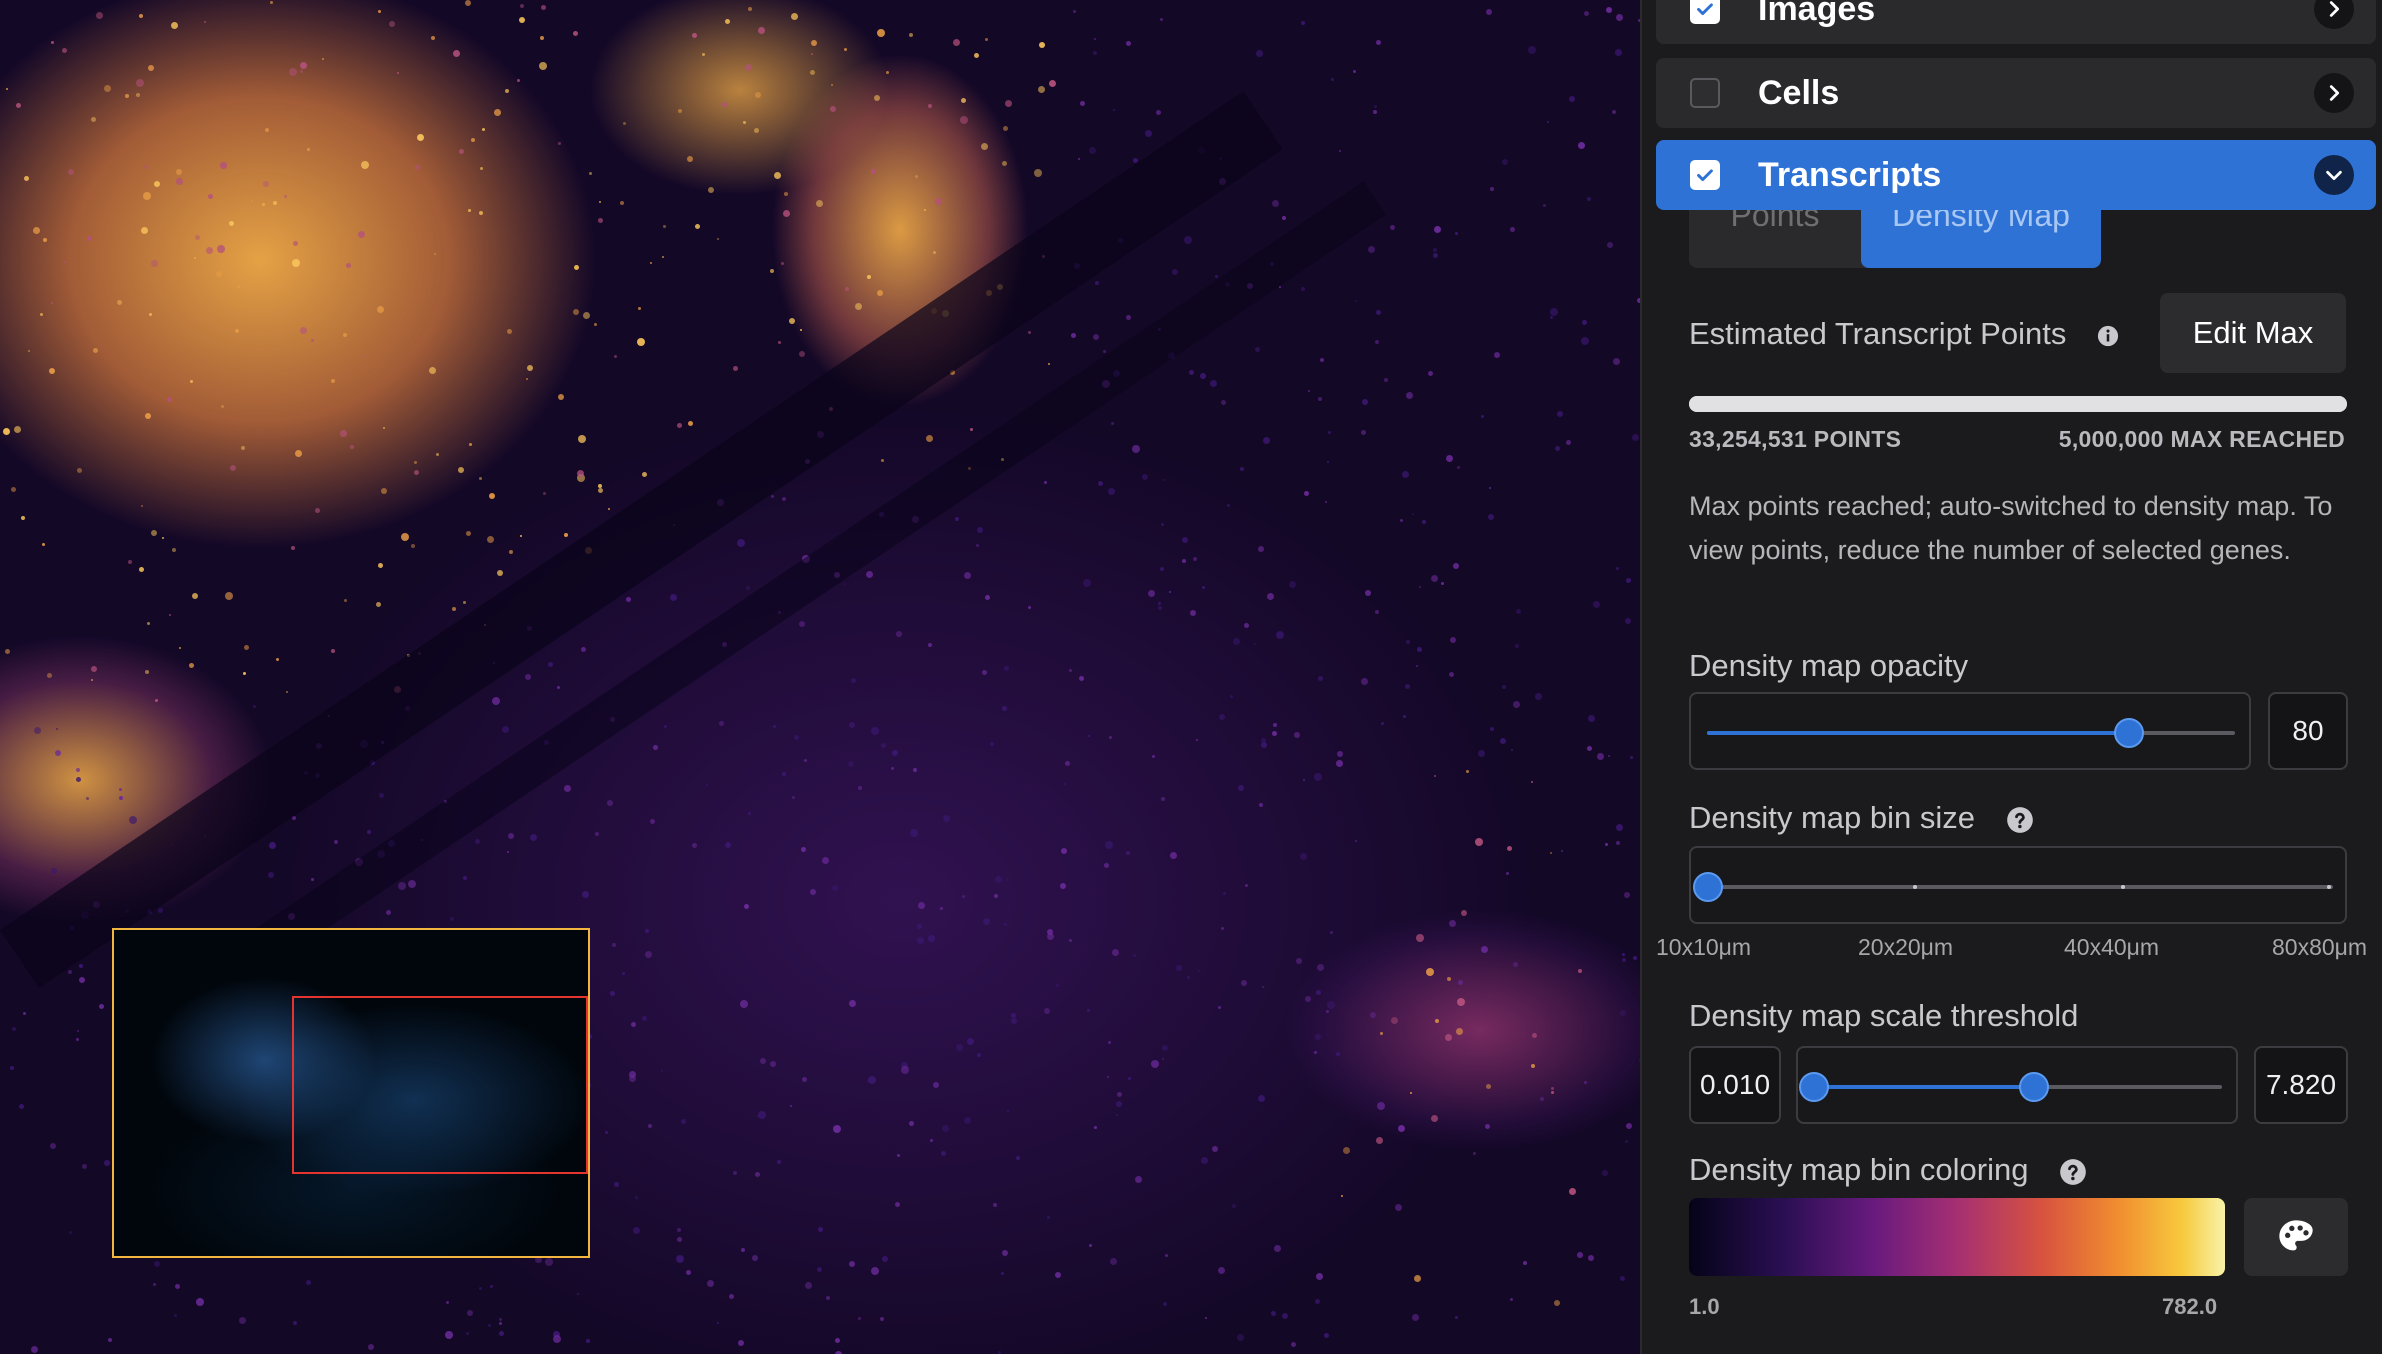  I want to click on threshold-range-slider, so click(2017, 1085).